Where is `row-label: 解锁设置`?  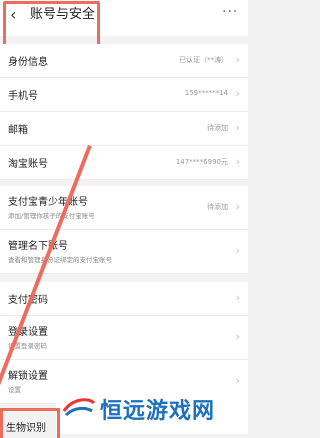
row-label: 解锁设置 is located at coordinates (28, 376).